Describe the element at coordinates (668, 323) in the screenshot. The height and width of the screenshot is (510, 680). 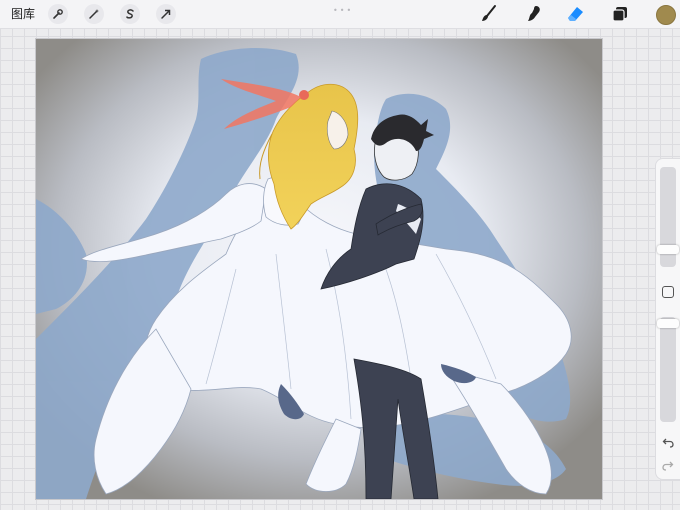
I see `opacity-thumb` at that location.